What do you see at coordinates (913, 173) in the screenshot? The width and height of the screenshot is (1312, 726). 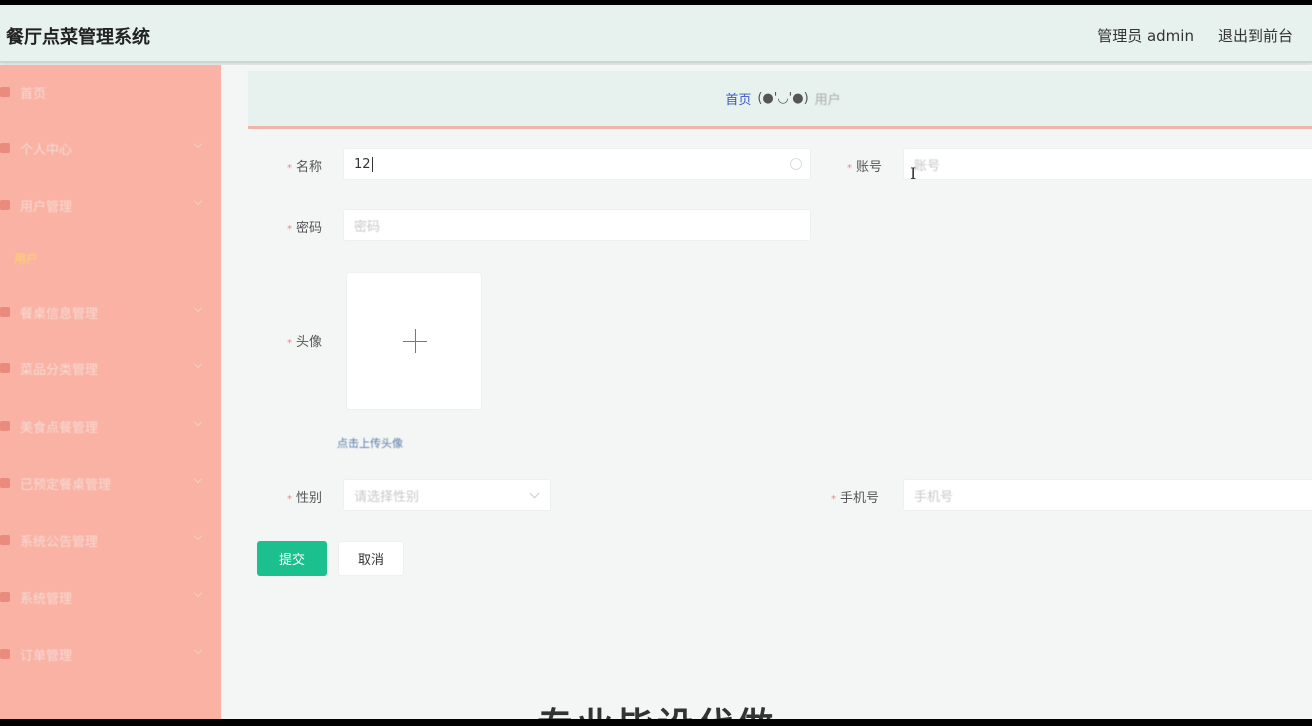 I see `text-cursor-icon: I` at bounding box center [913, 173].